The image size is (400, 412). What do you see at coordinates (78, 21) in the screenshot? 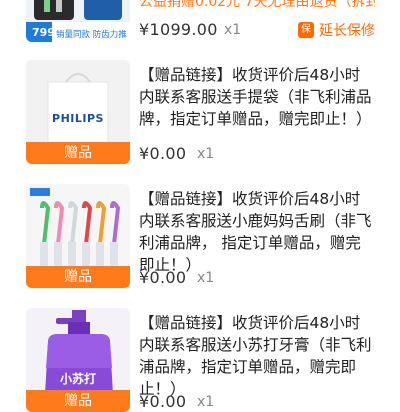
I see `product-thumbnail: 799 销量同款 防齿力推` at bounding box center [78, 21].